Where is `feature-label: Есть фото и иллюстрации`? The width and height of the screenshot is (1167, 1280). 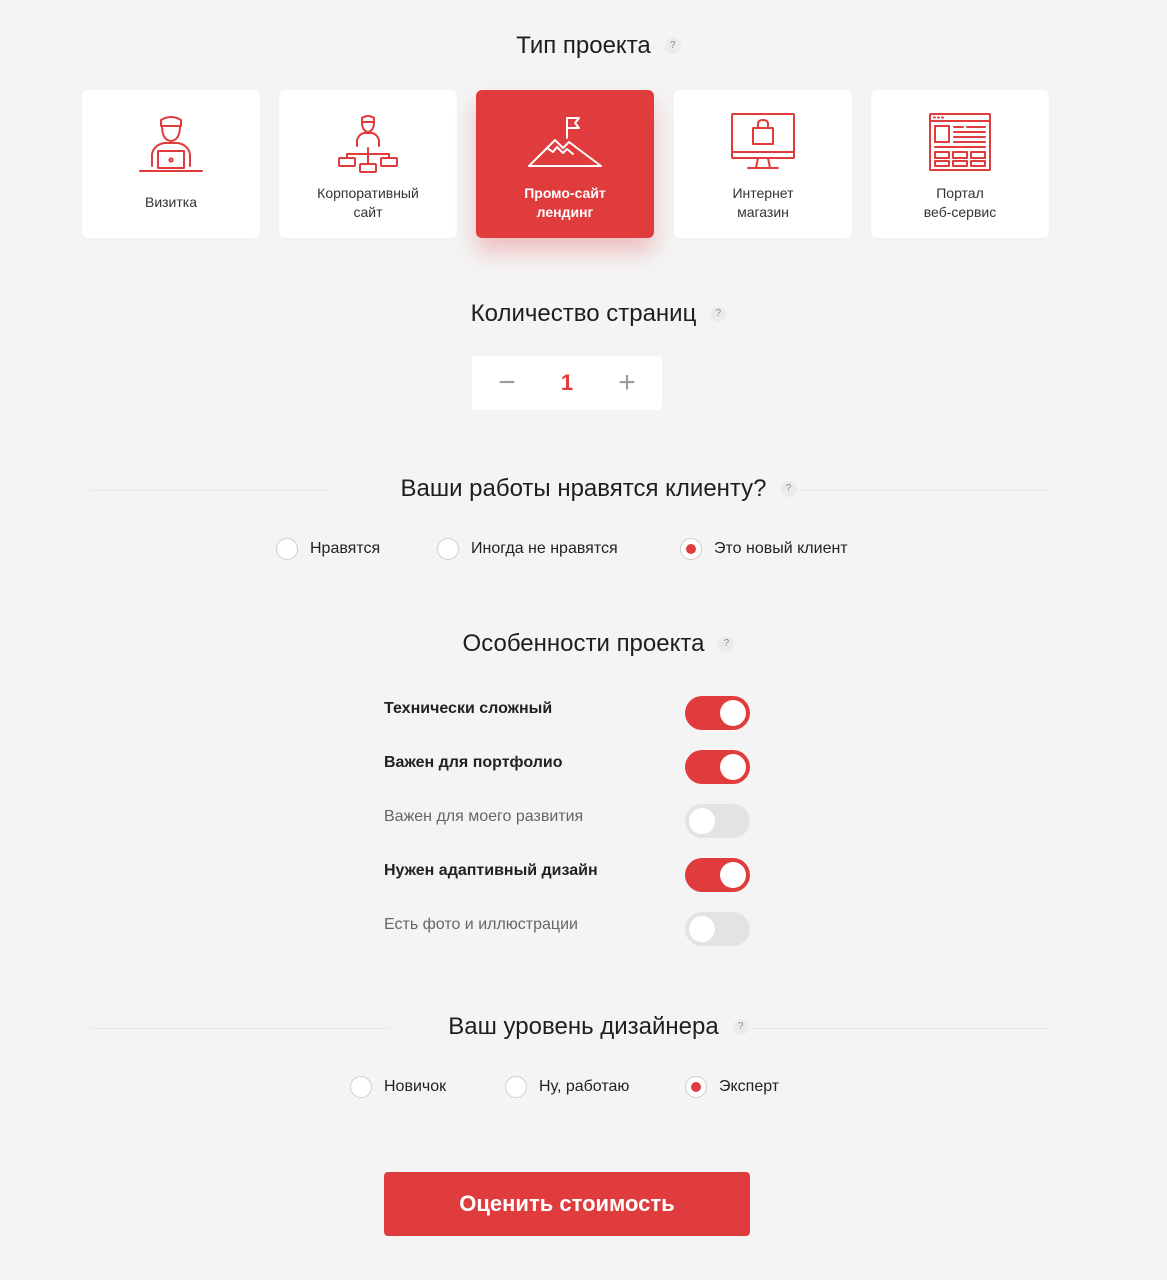 feature-label: Есть фото и иллюстрации is located at coordinates (481, 924).